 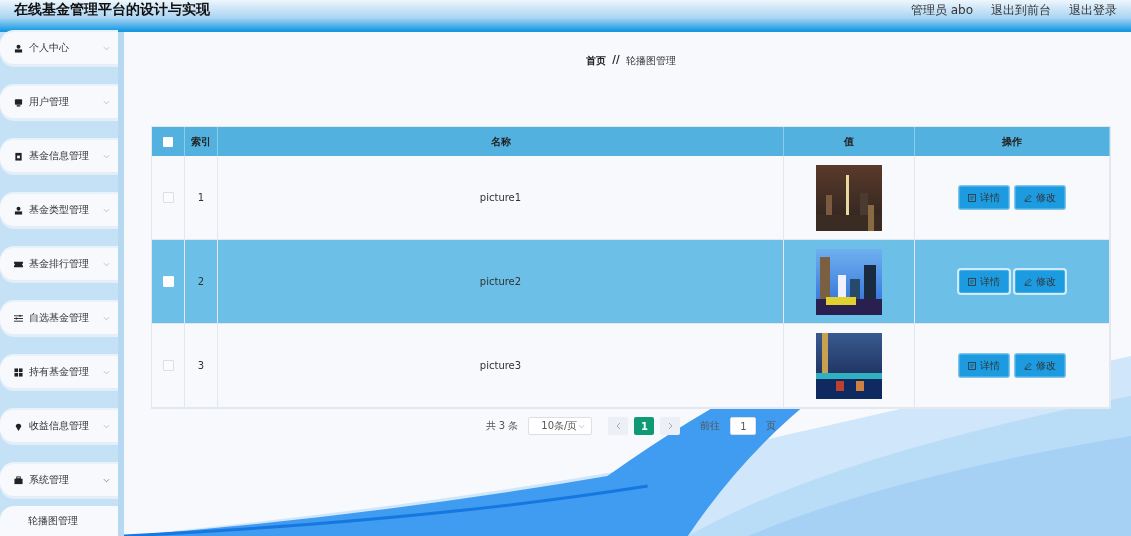 What do you see at coordinates (560, 426) in the screenshot?
I see `page-size-select: 10条/页` at bounding box center [560, 426].